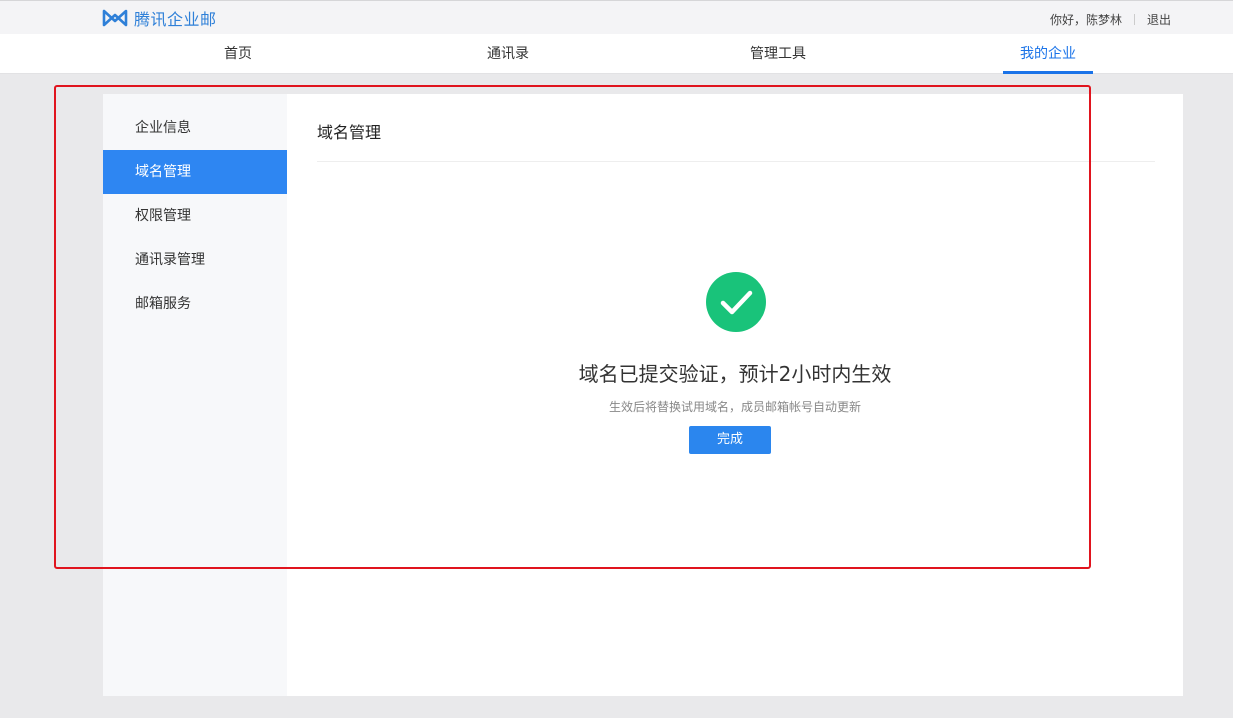 The image size is (1233, 718). What do you see at coordinates (778, 54) in the screenshot?
I see `nav-item-admin-tools: 管理工具` at bounding box center [778, 54].